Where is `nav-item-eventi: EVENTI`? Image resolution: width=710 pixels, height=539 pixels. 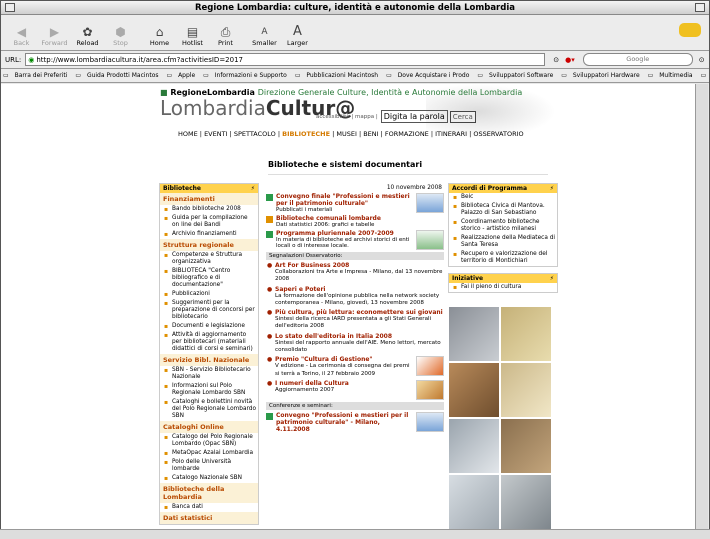 nav-item-eventi: EVENTI is located at coordinates (215, 134).